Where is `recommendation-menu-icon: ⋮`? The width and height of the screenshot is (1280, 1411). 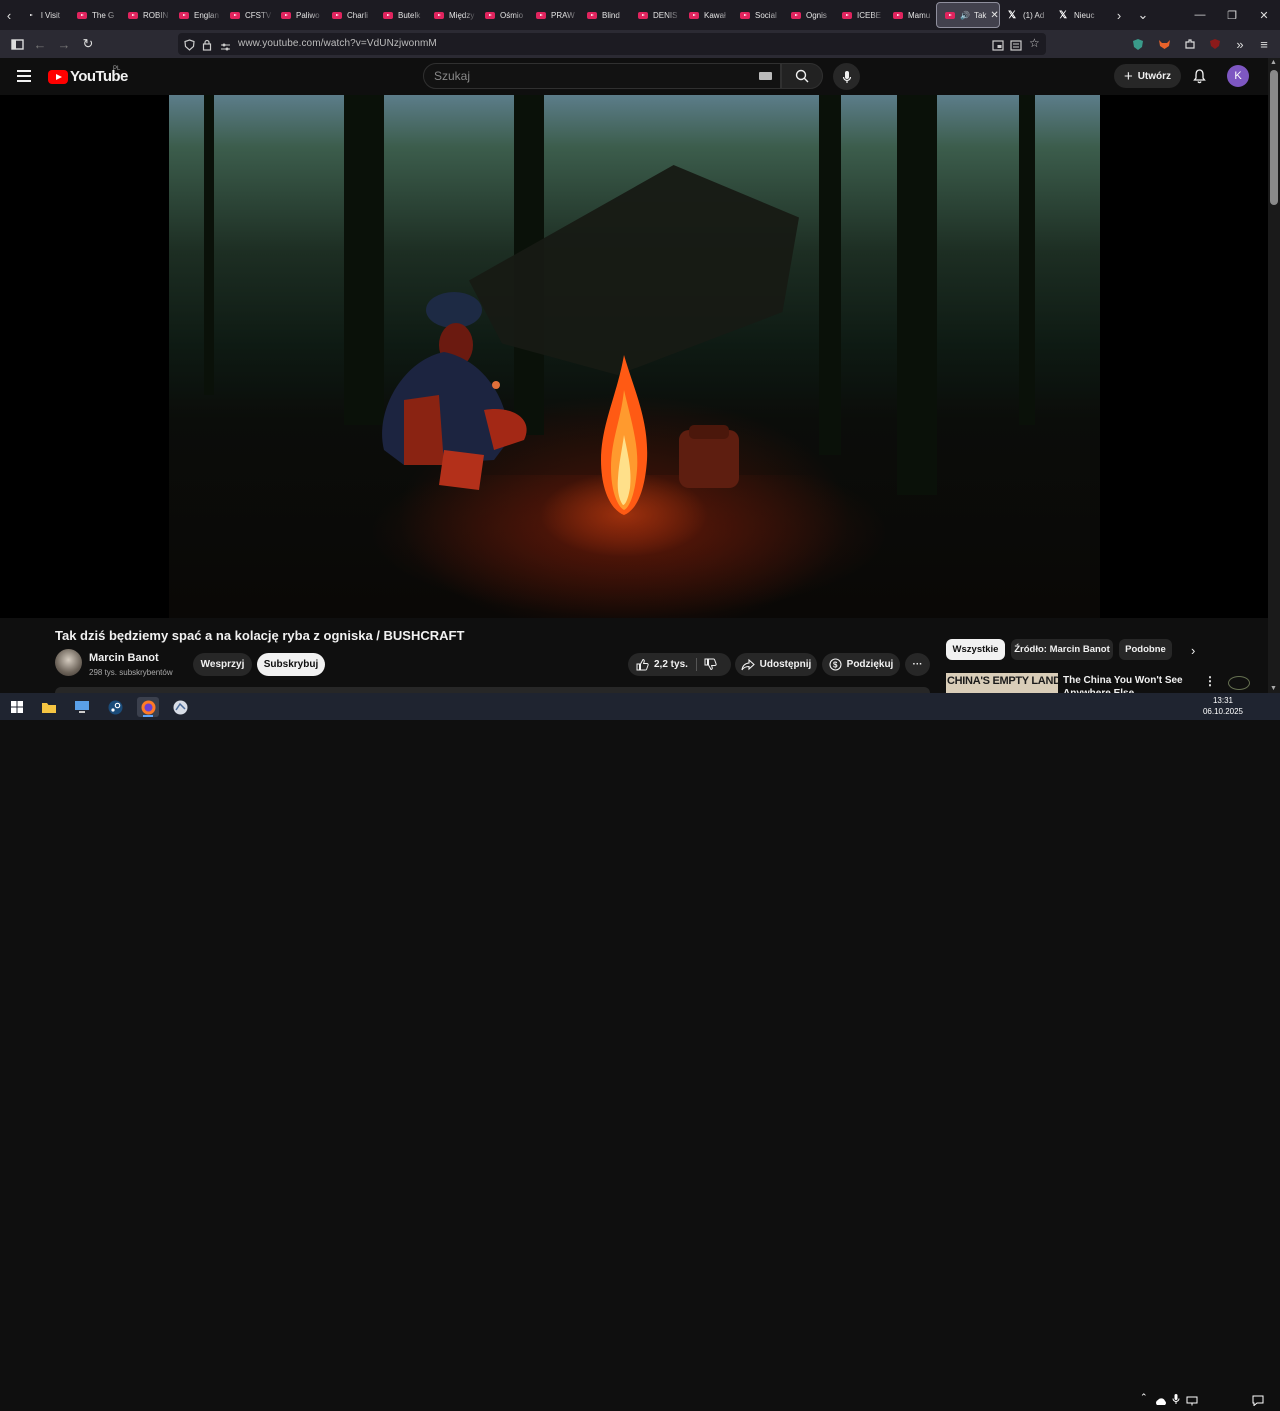 recommendation-menu-icon: ⋮ is located at coordinates (1210, 681).